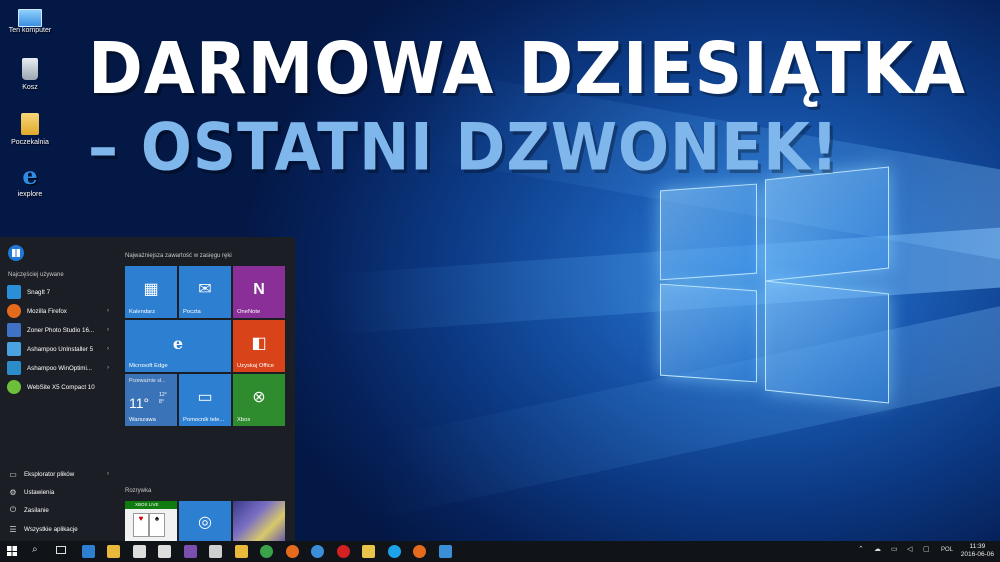 The height and width of the screenshot is (562, 1000). What do you see at coordinates (192, 312) in the screenshot?
I see `tile-label: Poczta` at bounding box center [192, 312].